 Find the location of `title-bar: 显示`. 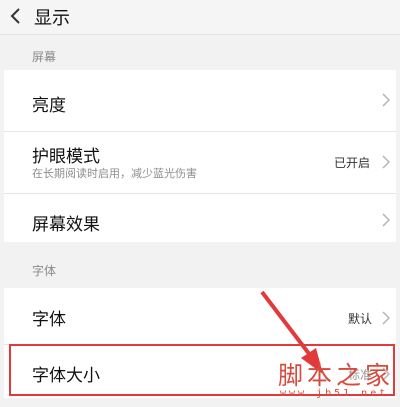

title-bar: 显示 is located at coordinates (200, 17).